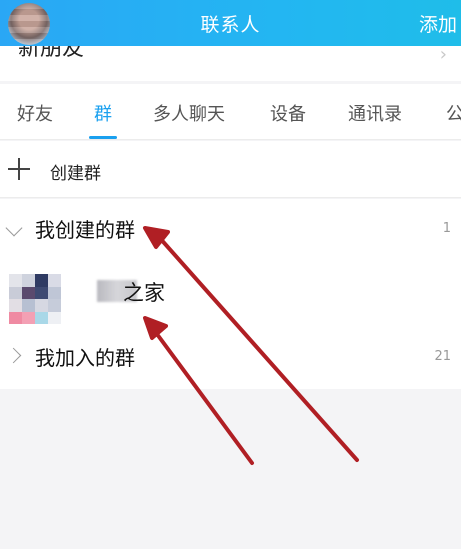  I want to click on new-friends-label: 新朋友, so click(51, 53).